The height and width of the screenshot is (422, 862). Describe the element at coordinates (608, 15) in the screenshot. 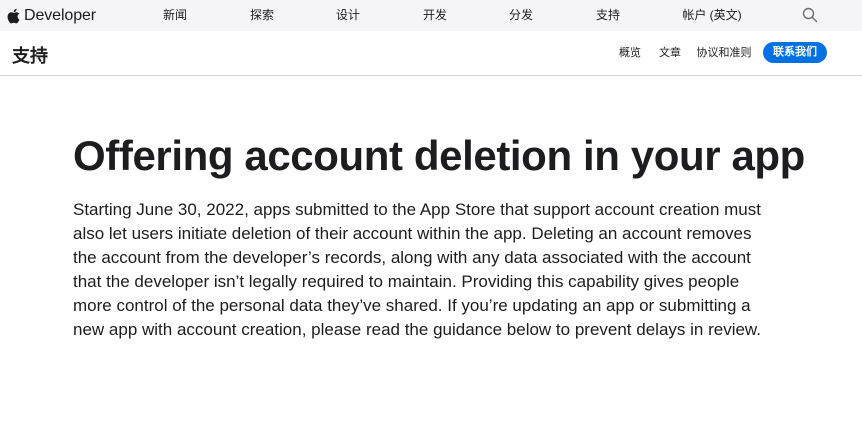

I see `gnav-item-support: 支持` at that location.